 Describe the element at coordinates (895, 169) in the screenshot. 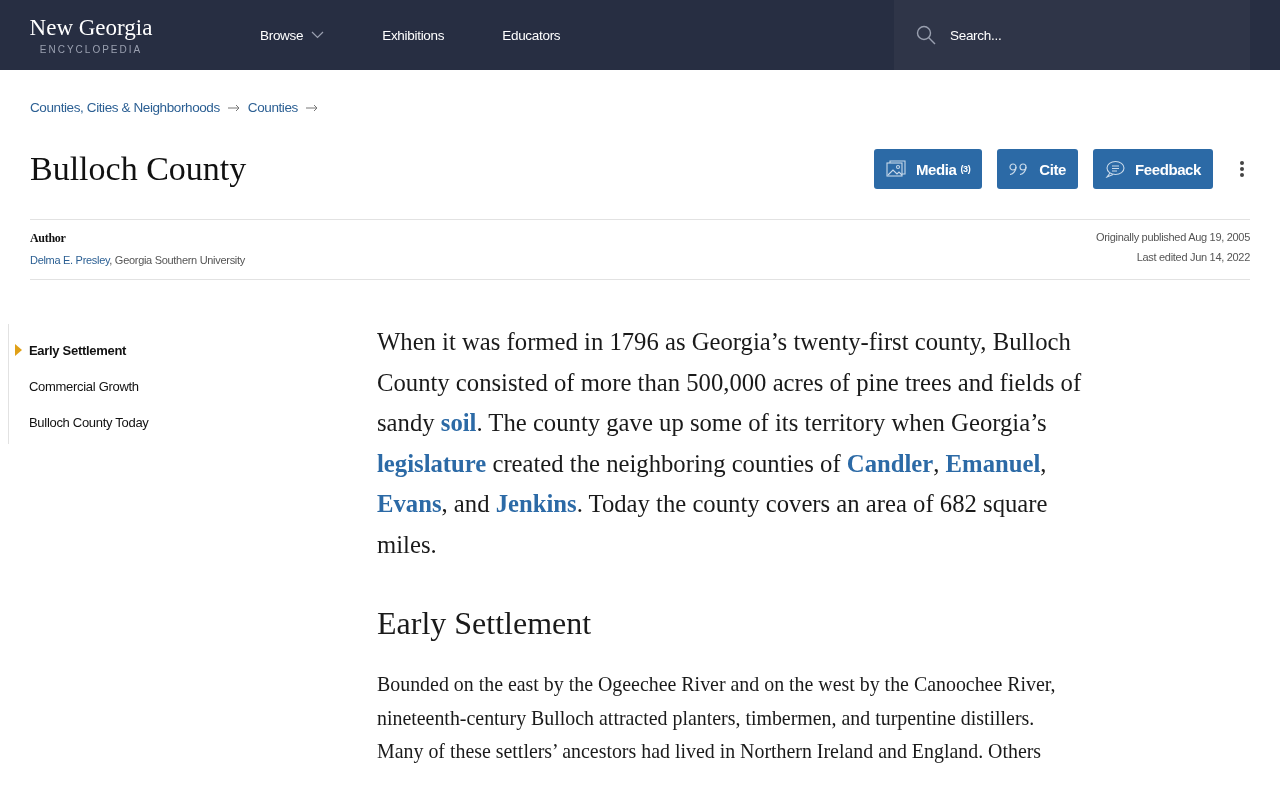

I see `image-icon` at that location.